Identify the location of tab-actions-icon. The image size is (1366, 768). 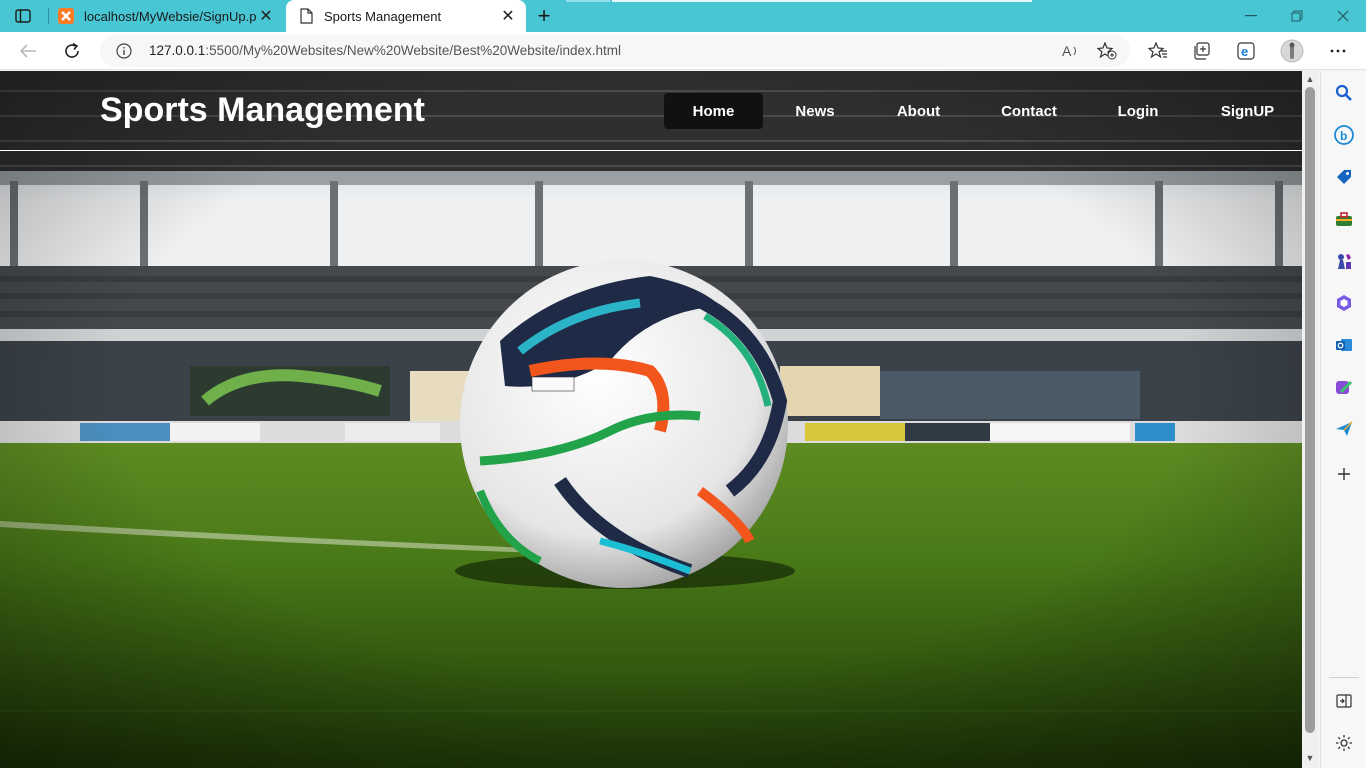
(23, 16).